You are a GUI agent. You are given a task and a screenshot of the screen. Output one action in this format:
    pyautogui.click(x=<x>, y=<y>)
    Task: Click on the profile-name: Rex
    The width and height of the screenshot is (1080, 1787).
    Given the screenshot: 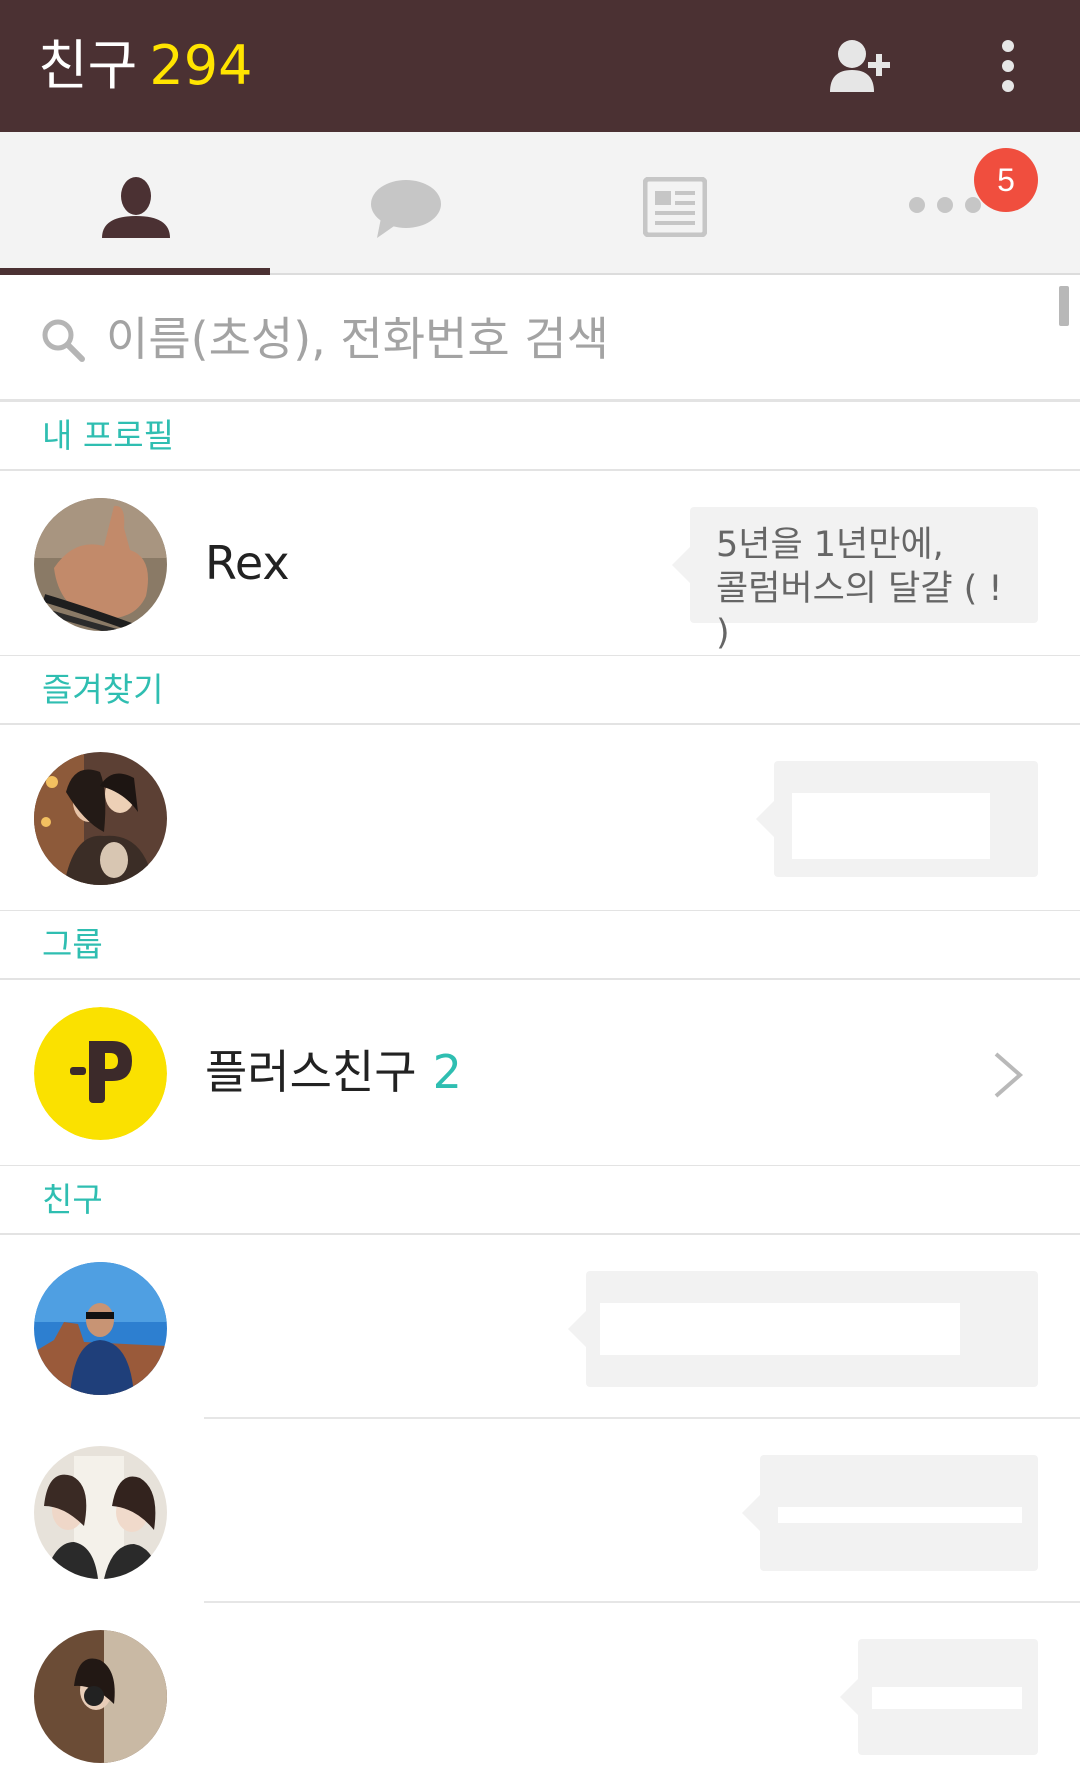 What is the action you would take?
    pyautogui.click(x=247, y=563)
    